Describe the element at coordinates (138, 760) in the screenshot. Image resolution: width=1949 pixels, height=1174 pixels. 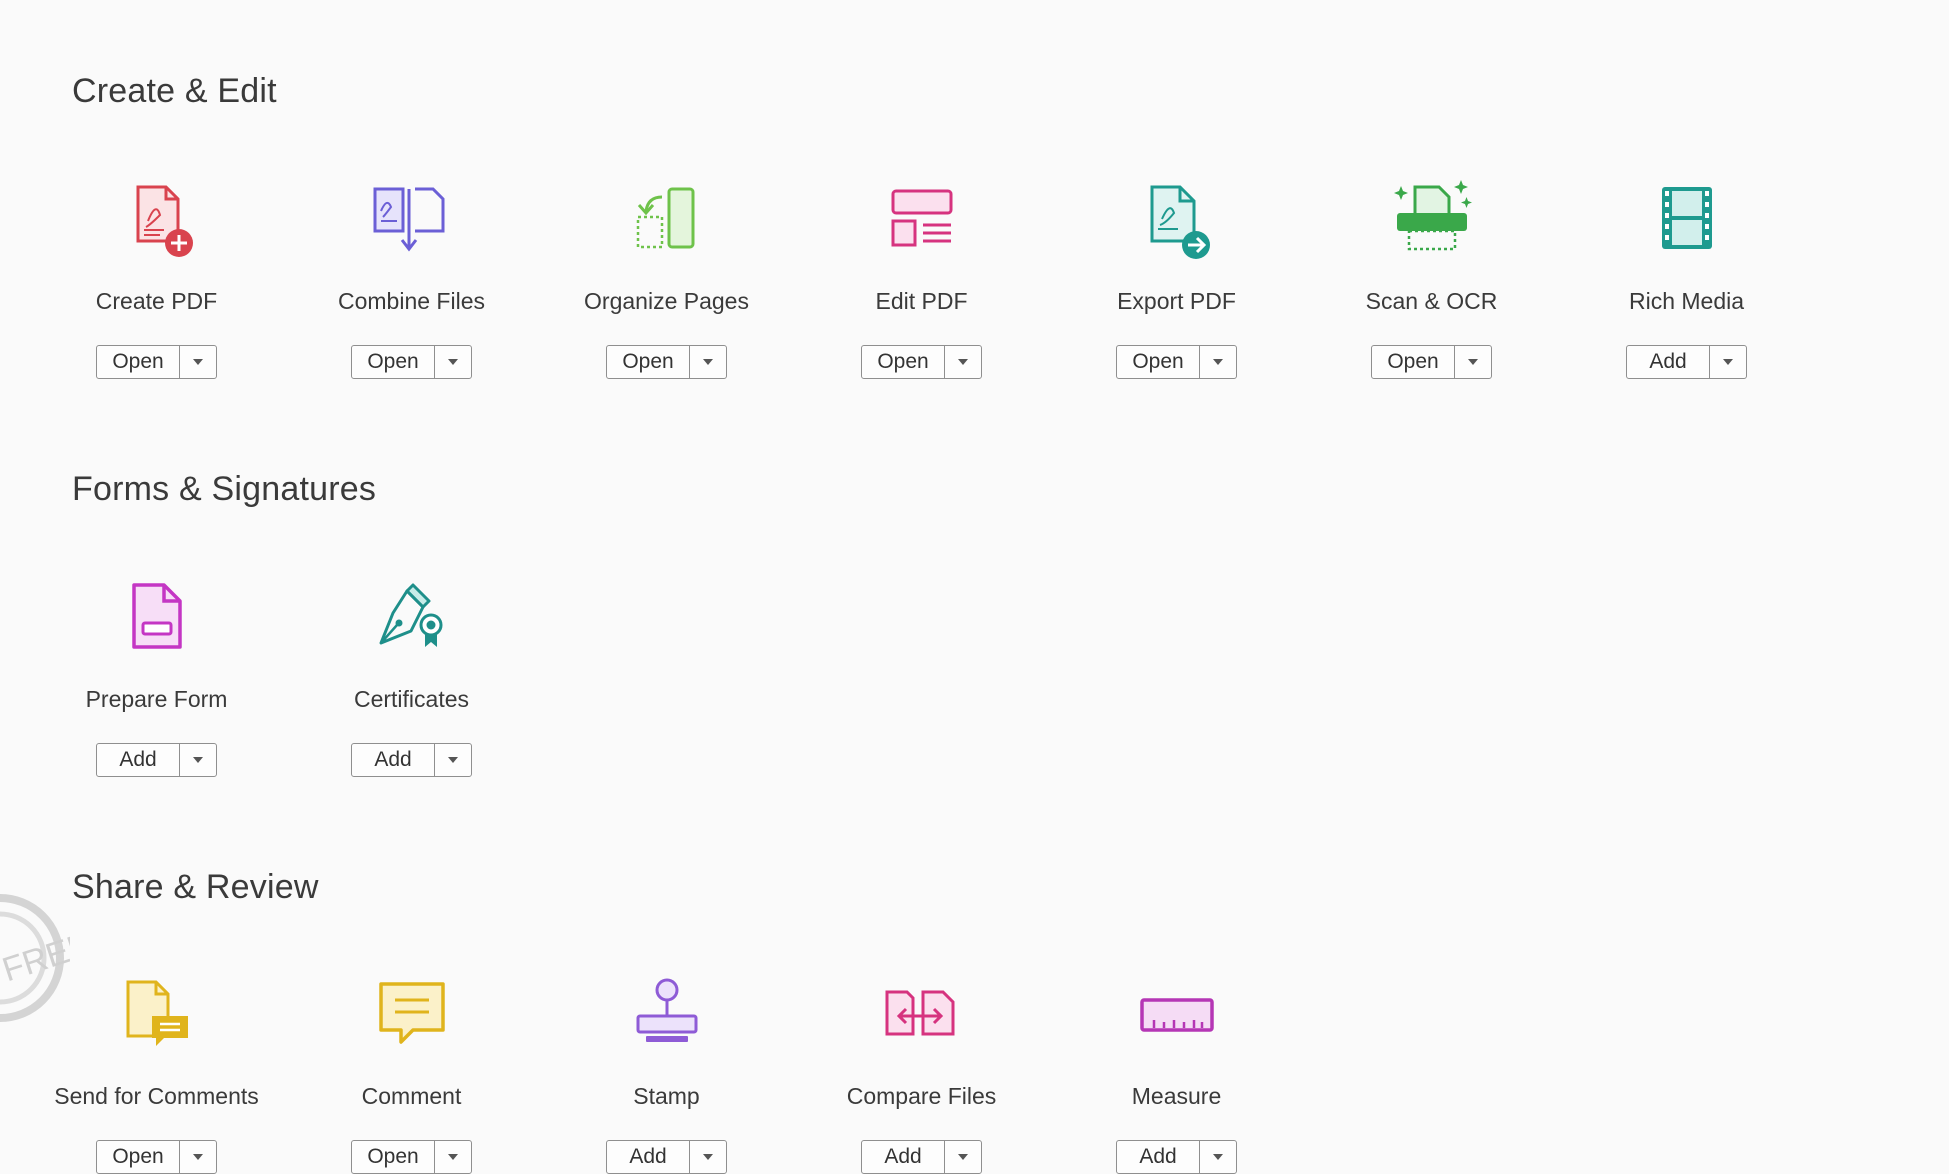
I see `prepare-form-add-label: Add` at that location.